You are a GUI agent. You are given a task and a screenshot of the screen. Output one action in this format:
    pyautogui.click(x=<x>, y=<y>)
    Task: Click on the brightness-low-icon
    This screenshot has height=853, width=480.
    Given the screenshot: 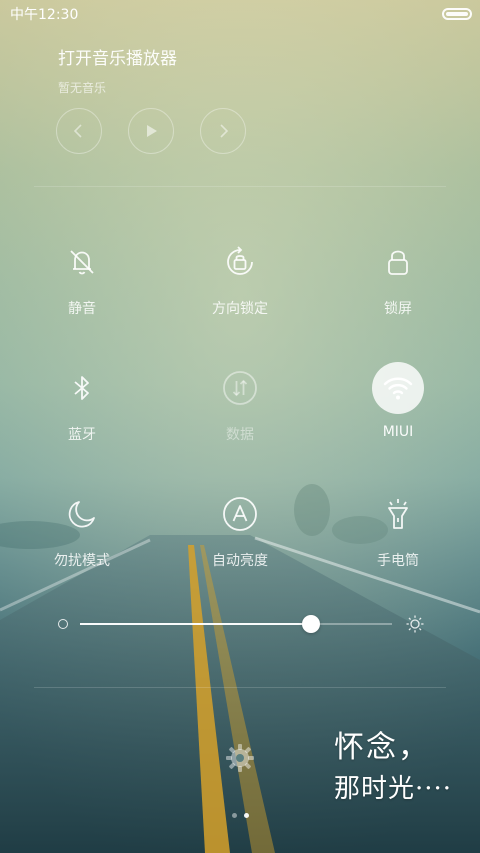 What is the action you would take?
    pyautogui.click(x=63, y=624)
    